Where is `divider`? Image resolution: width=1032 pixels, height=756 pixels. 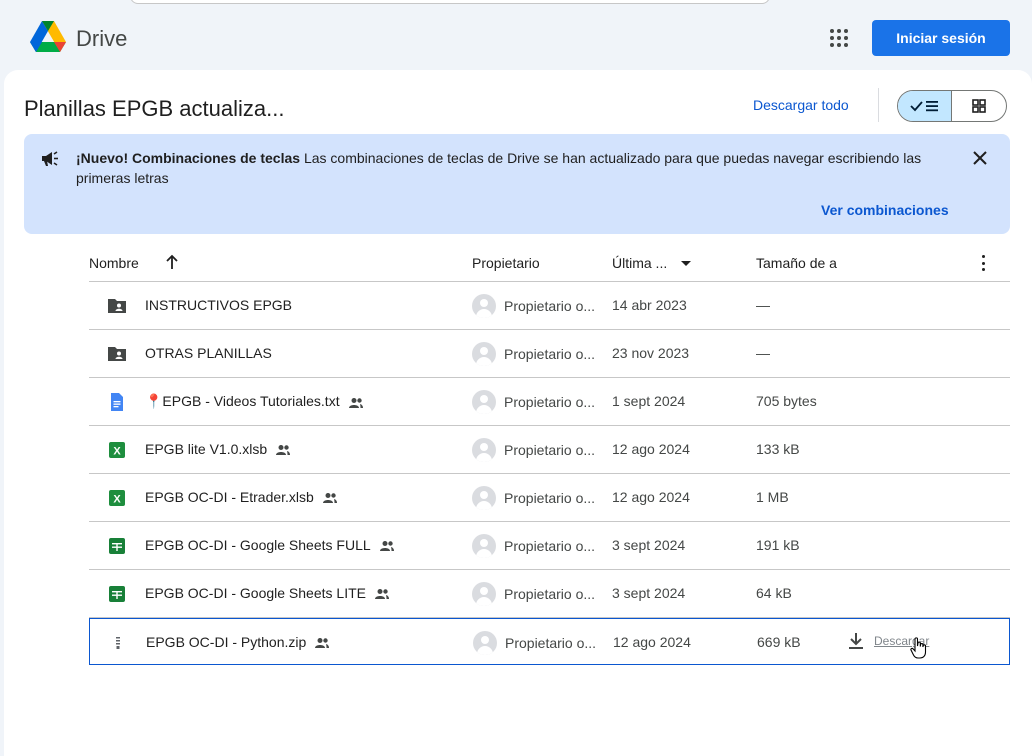
divider is located at coordinates (878, 105).